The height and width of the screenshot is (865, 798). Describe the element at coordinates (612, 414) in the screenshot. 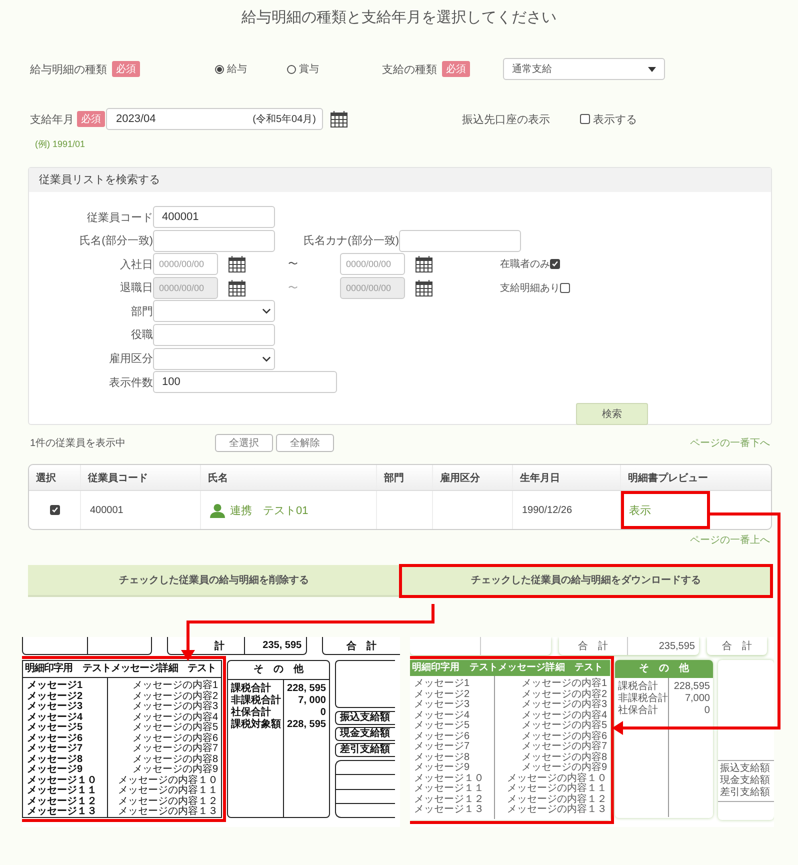

I see `search-button: 検索` at that location.